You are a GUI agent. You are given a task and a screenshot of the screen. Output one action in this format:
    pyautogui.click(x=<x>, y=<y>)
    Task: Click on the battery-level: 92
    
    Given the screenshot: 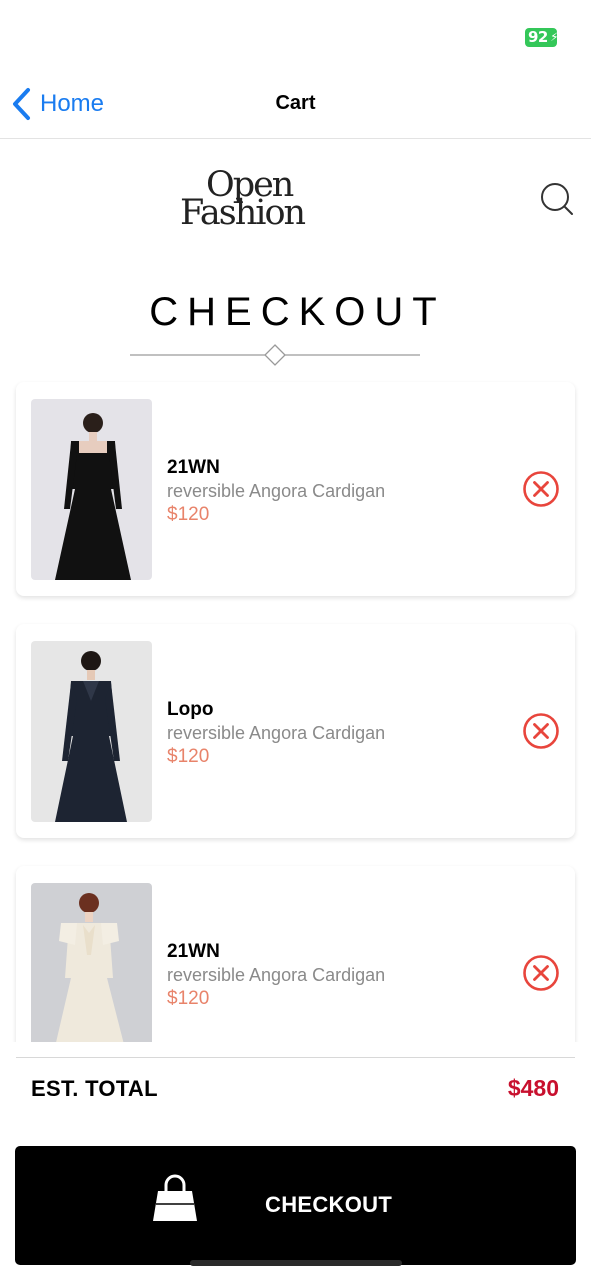 What is the action you would take?
    pyautogui.click(x=538, y=37)
    